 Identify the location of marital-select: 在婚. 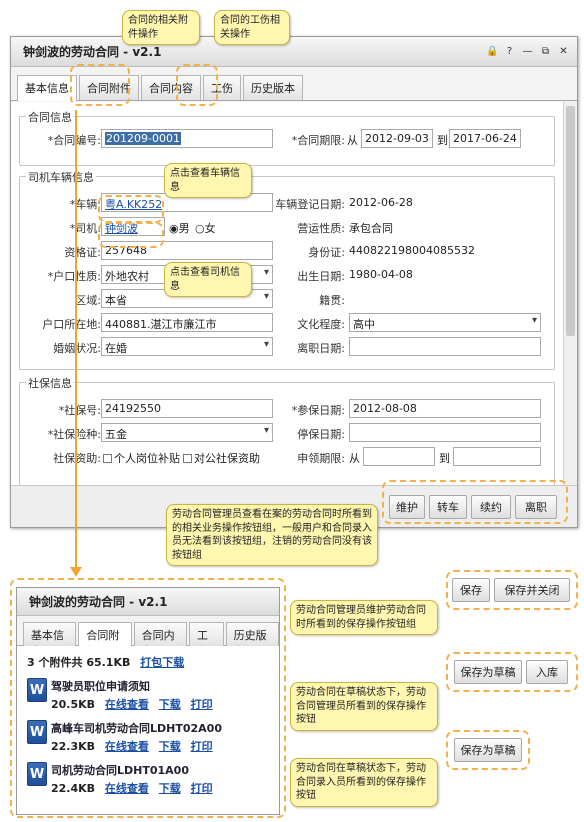
(187, 346).